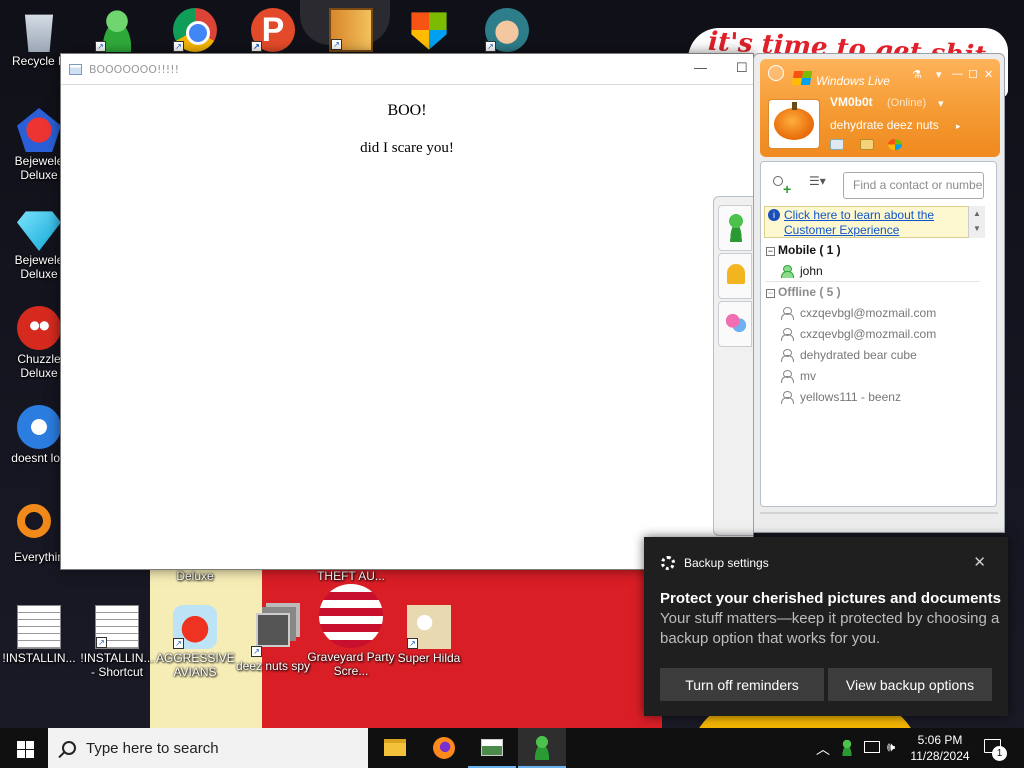 The width and height of the screenshot is (1024, 768). I want to click on user-status: (Online), so click(906, 103).